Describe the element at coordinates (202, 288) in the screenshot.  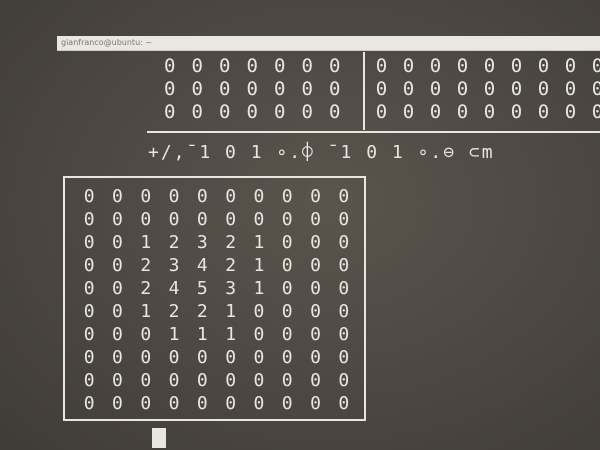
I see `result-cell: 5` at that location.